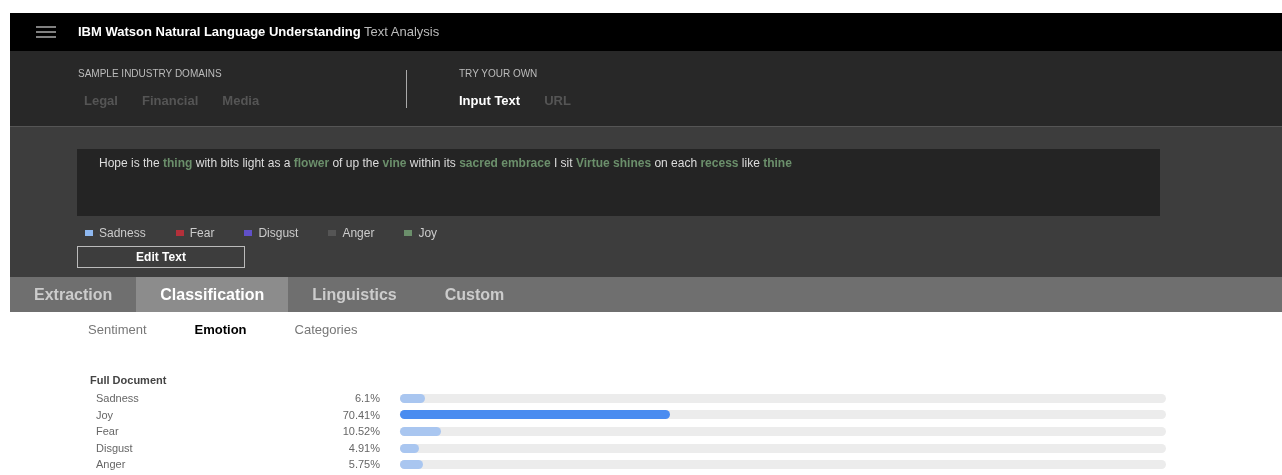  What do you see at coordinates (363, 448) in the screenshot?
I see `emotion-score: 4.91%` at bounding box center [363, 448].